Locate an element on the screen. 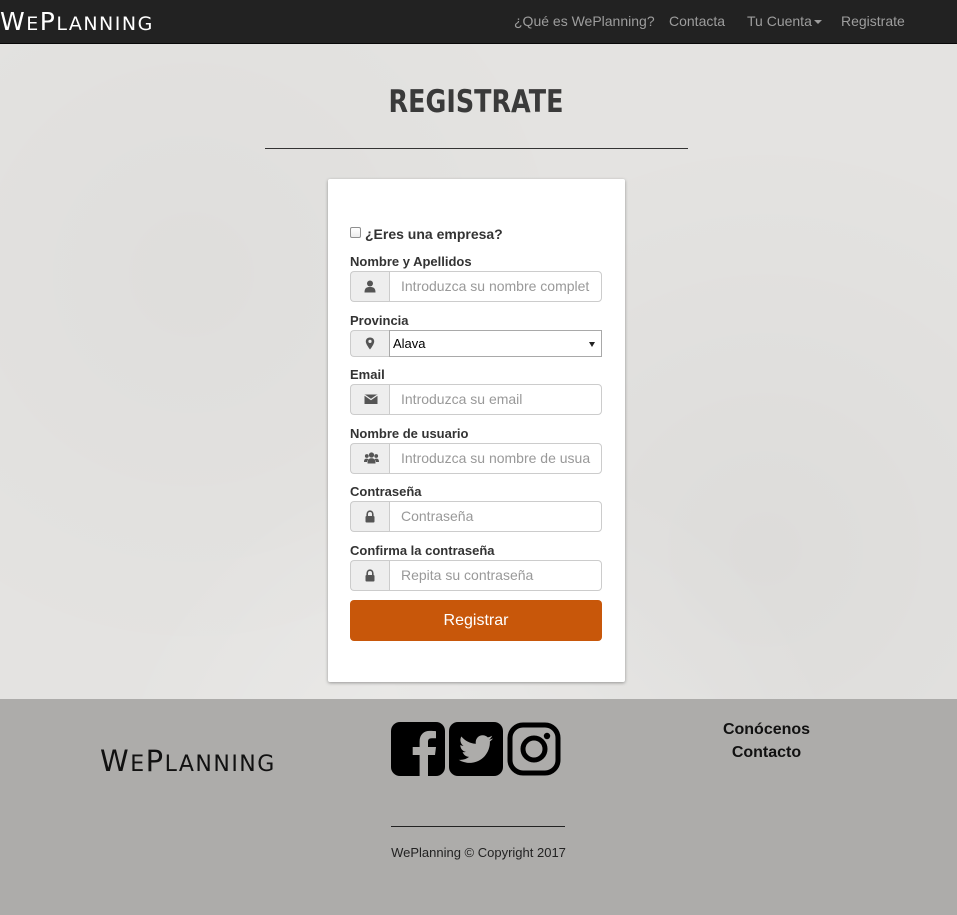 The image size is (957, 915). password-confirm-label: Confirma la contraseña is located at coordinates (422, 550).